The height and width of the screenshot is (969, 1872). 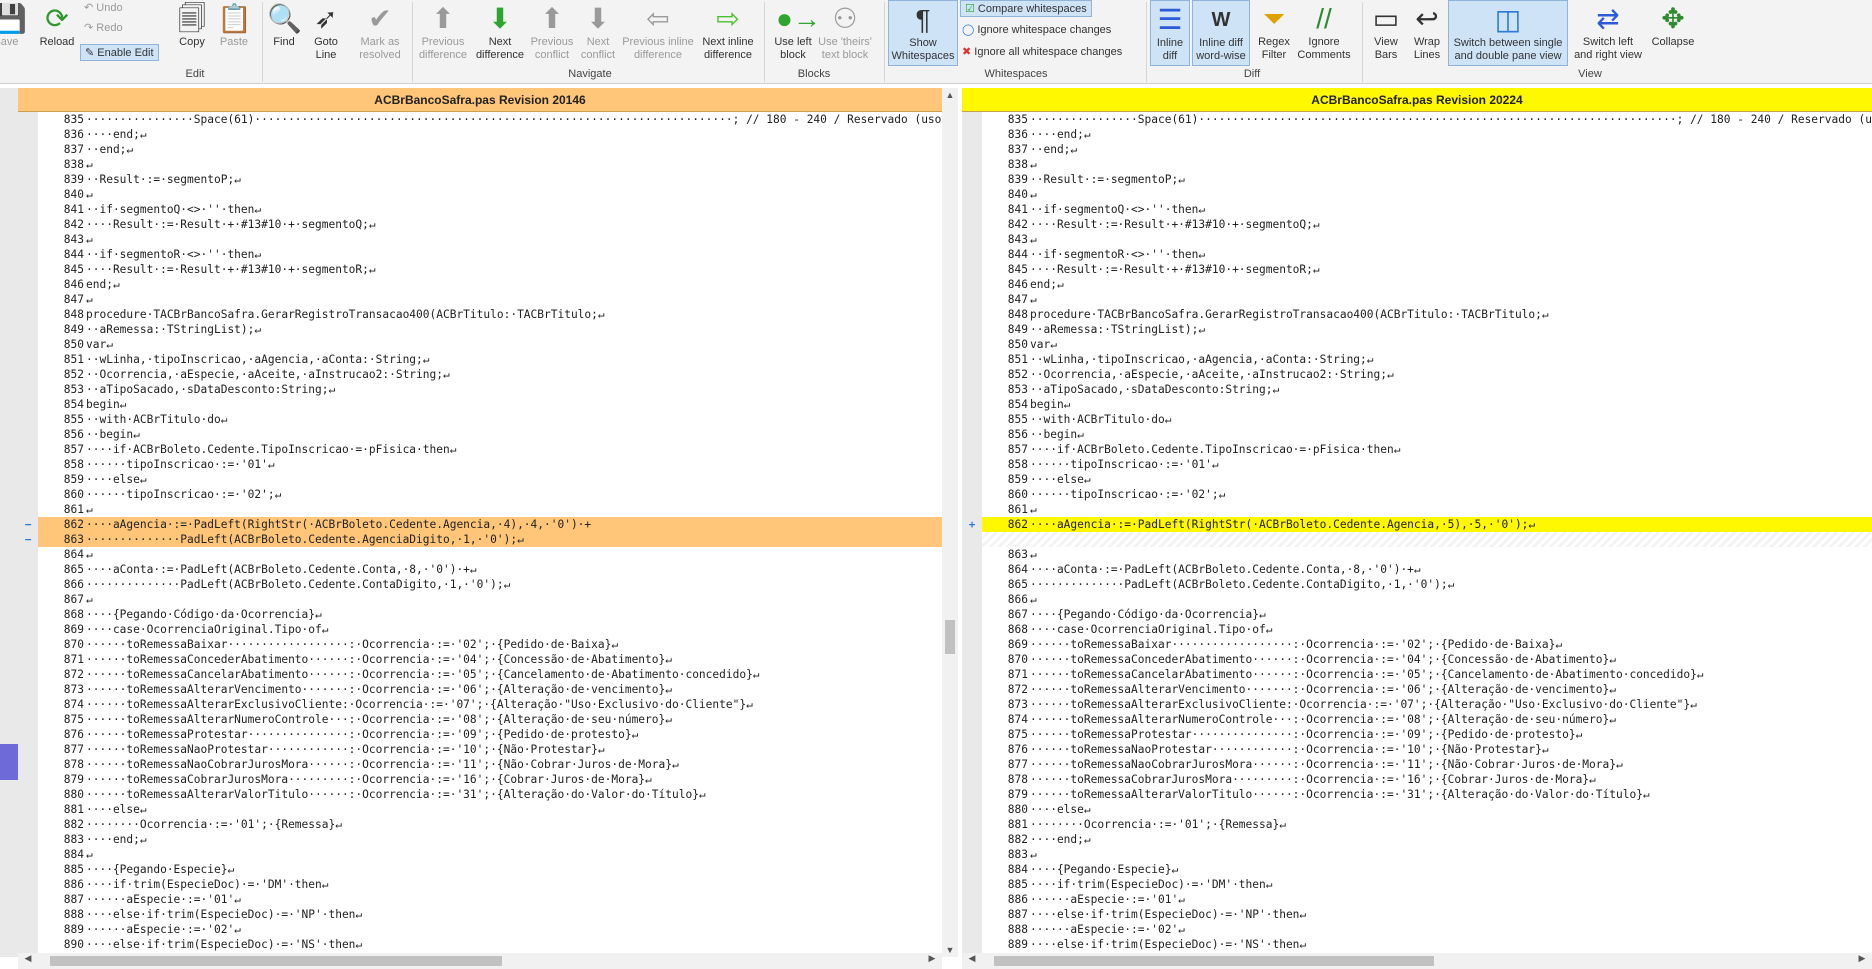 I want to click on right-code-line: 840 ↵, so click(x=1427, y=194).